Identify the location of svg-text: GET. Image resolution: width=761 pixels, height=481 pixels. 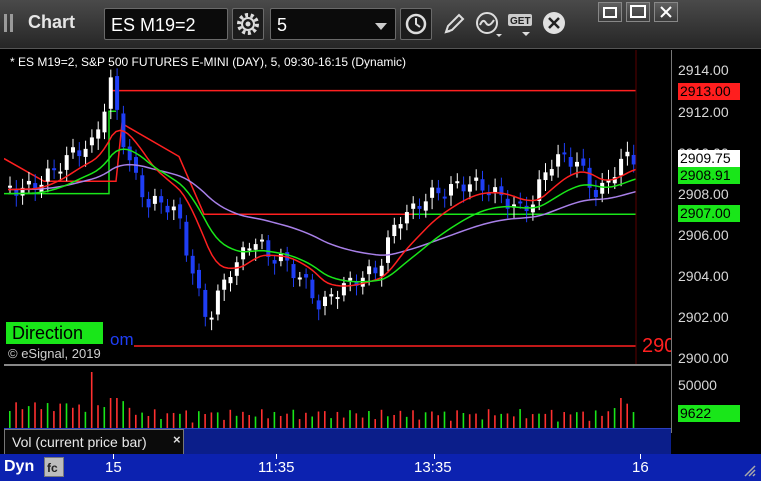
(520, 21).